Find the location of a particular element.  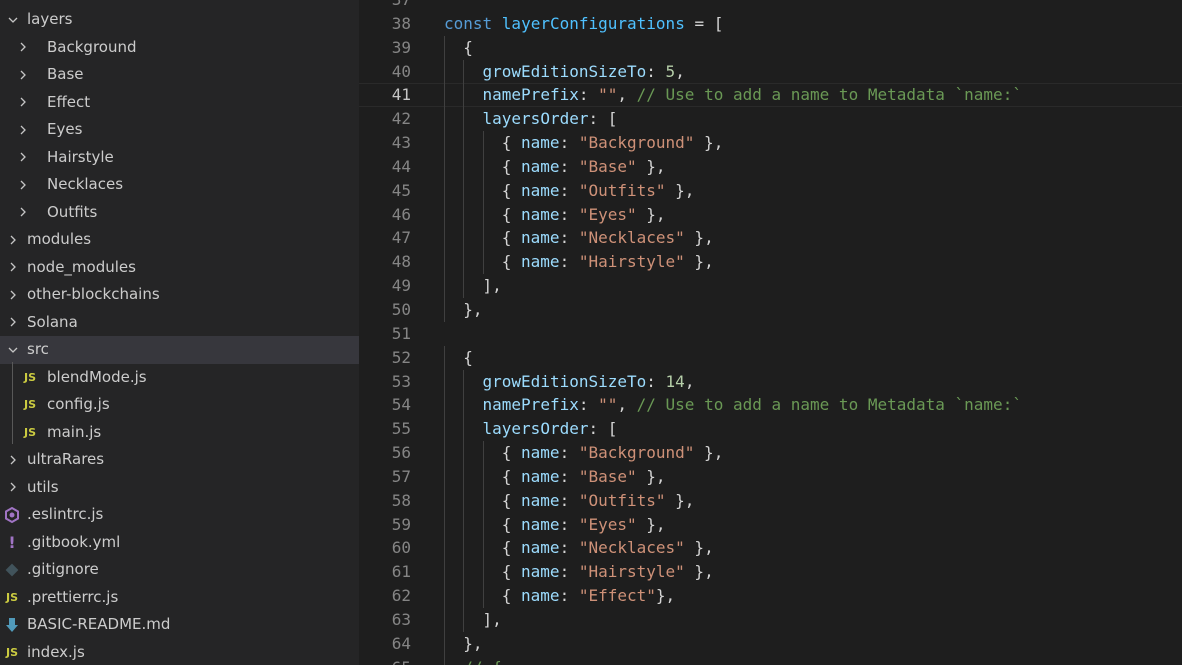

code-line: 42 layersOrder: [ is located at coordinates (770, 119).